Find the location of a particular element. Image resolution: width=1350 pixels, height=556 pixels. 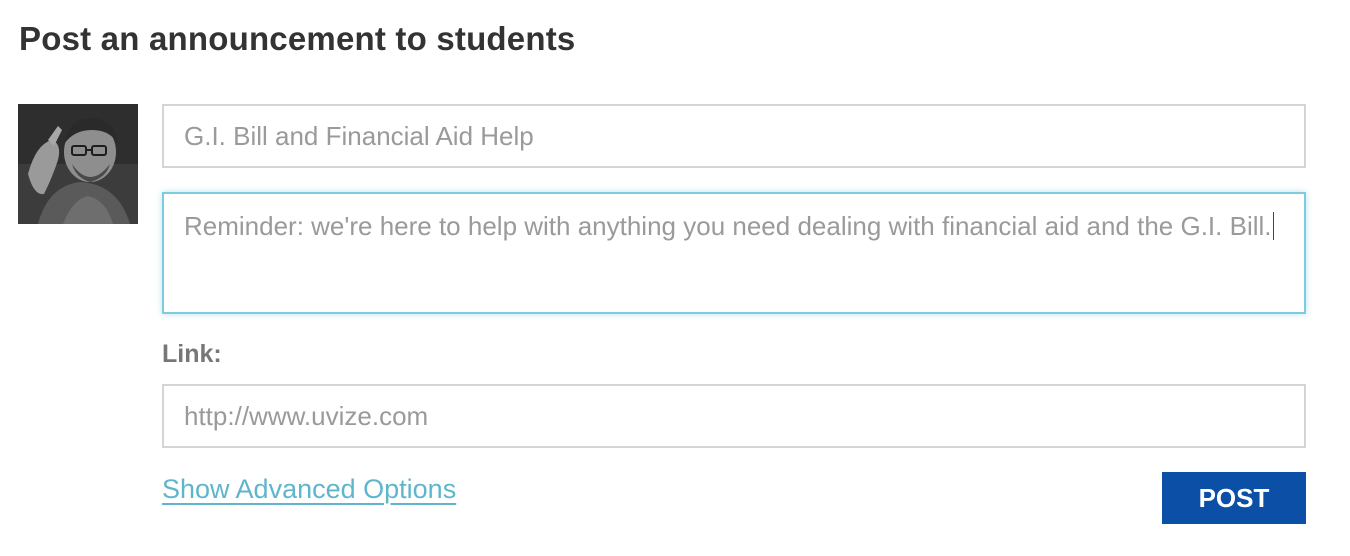

subject-field: G.I. Bill and Financial Aid Help is located at coordinates (734, 136).